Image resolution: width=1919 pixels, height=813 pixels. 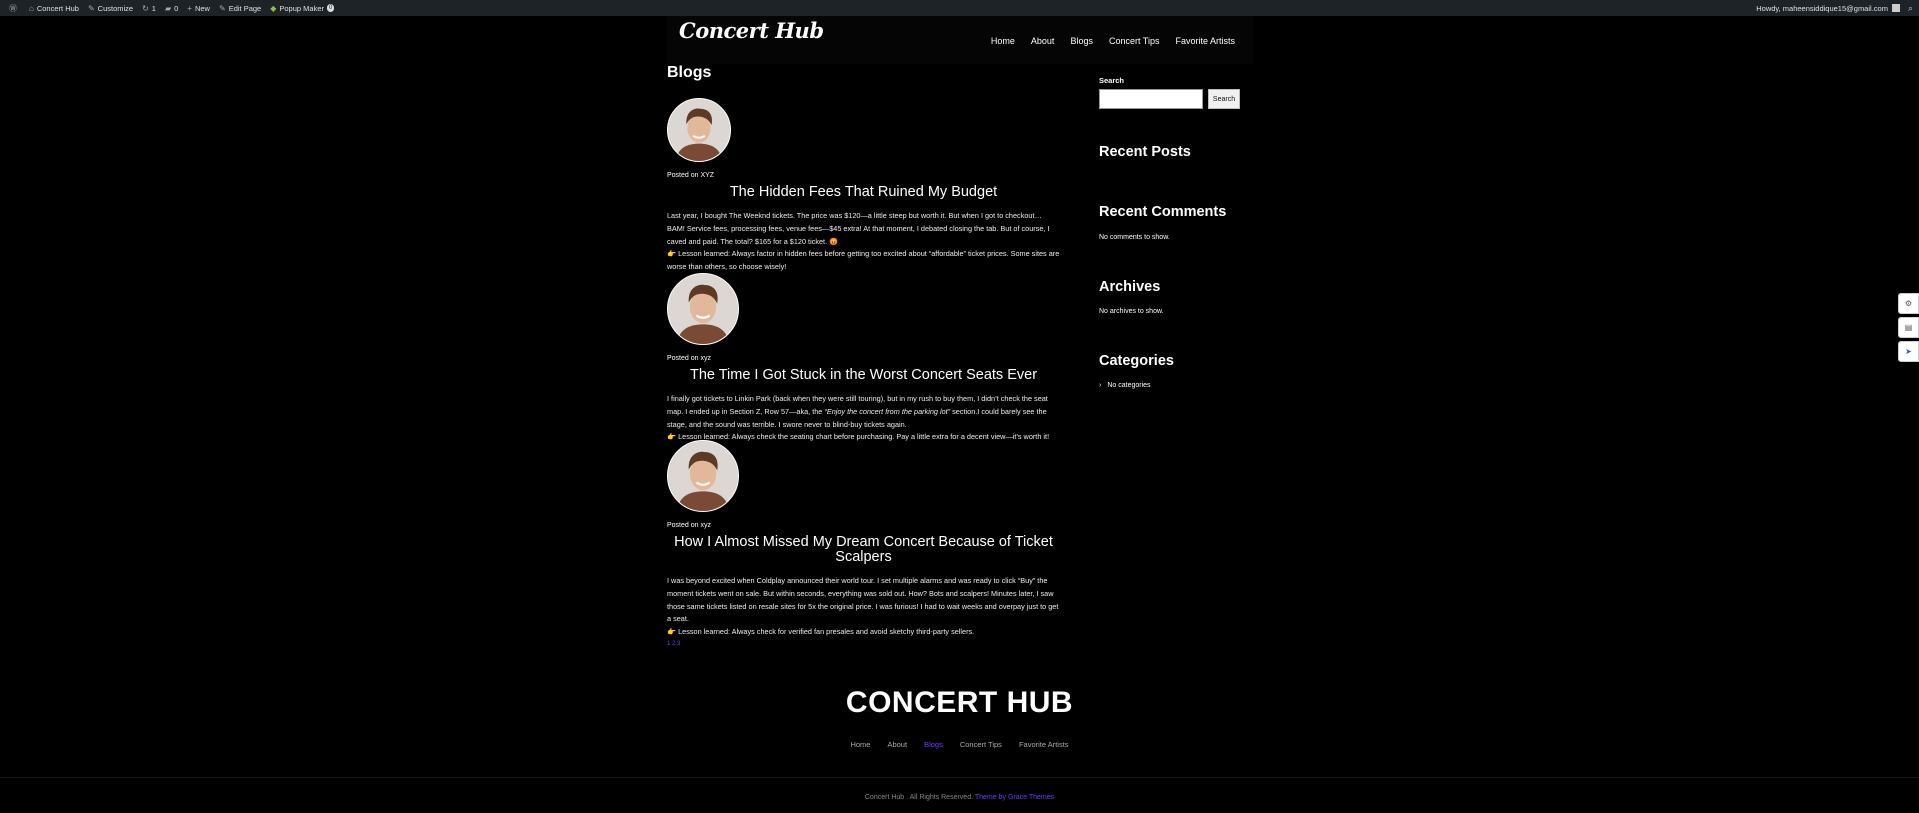 I want to click on updates-link: ↻ 1, so click(x=149, y=8).